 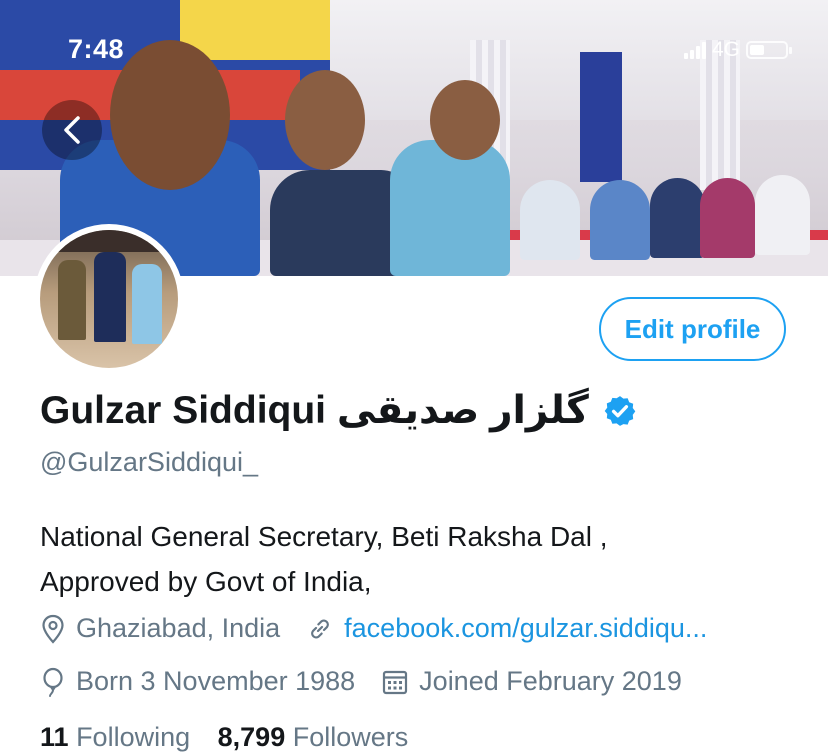 What do you see at coordinates (725, 49) in the screenshot?
I see `network-type: 4G` at bounding box center [725, 49].